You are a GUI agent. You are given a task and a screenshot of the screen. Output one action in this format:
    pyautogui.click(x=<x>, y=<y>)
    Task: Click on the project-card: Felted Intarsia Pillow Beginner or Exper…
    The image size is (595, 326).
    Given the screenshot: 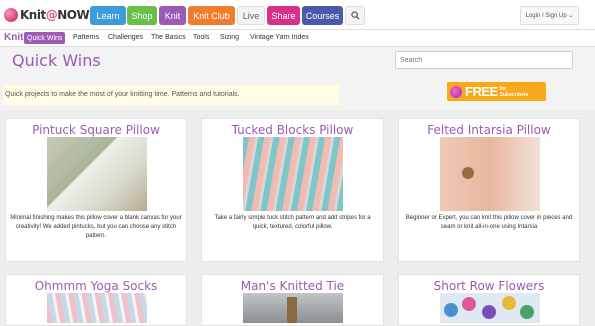 What is the action you would take?
    pyautogui.click(x=489, y=190)
    